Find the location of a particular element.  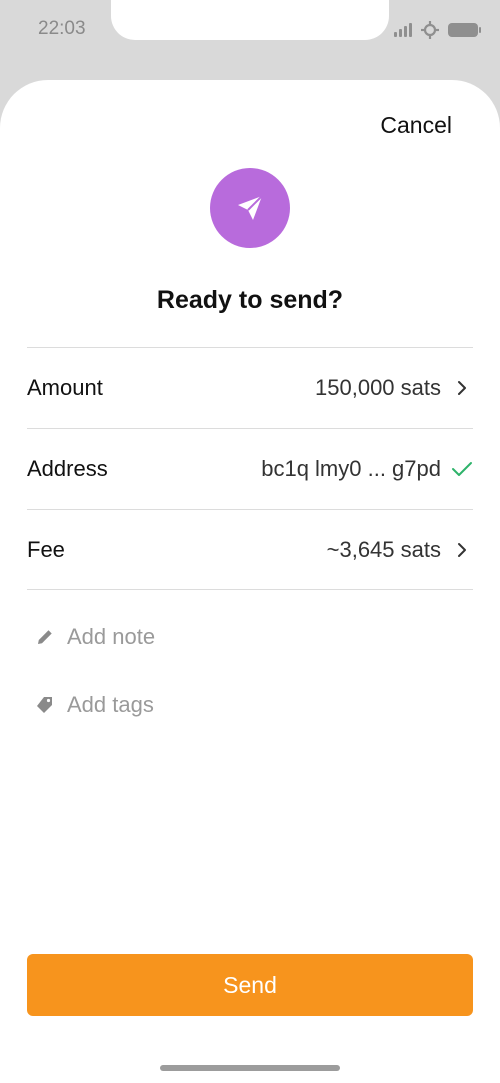

add-note-button: Add note is located at coordinates (95, 637).